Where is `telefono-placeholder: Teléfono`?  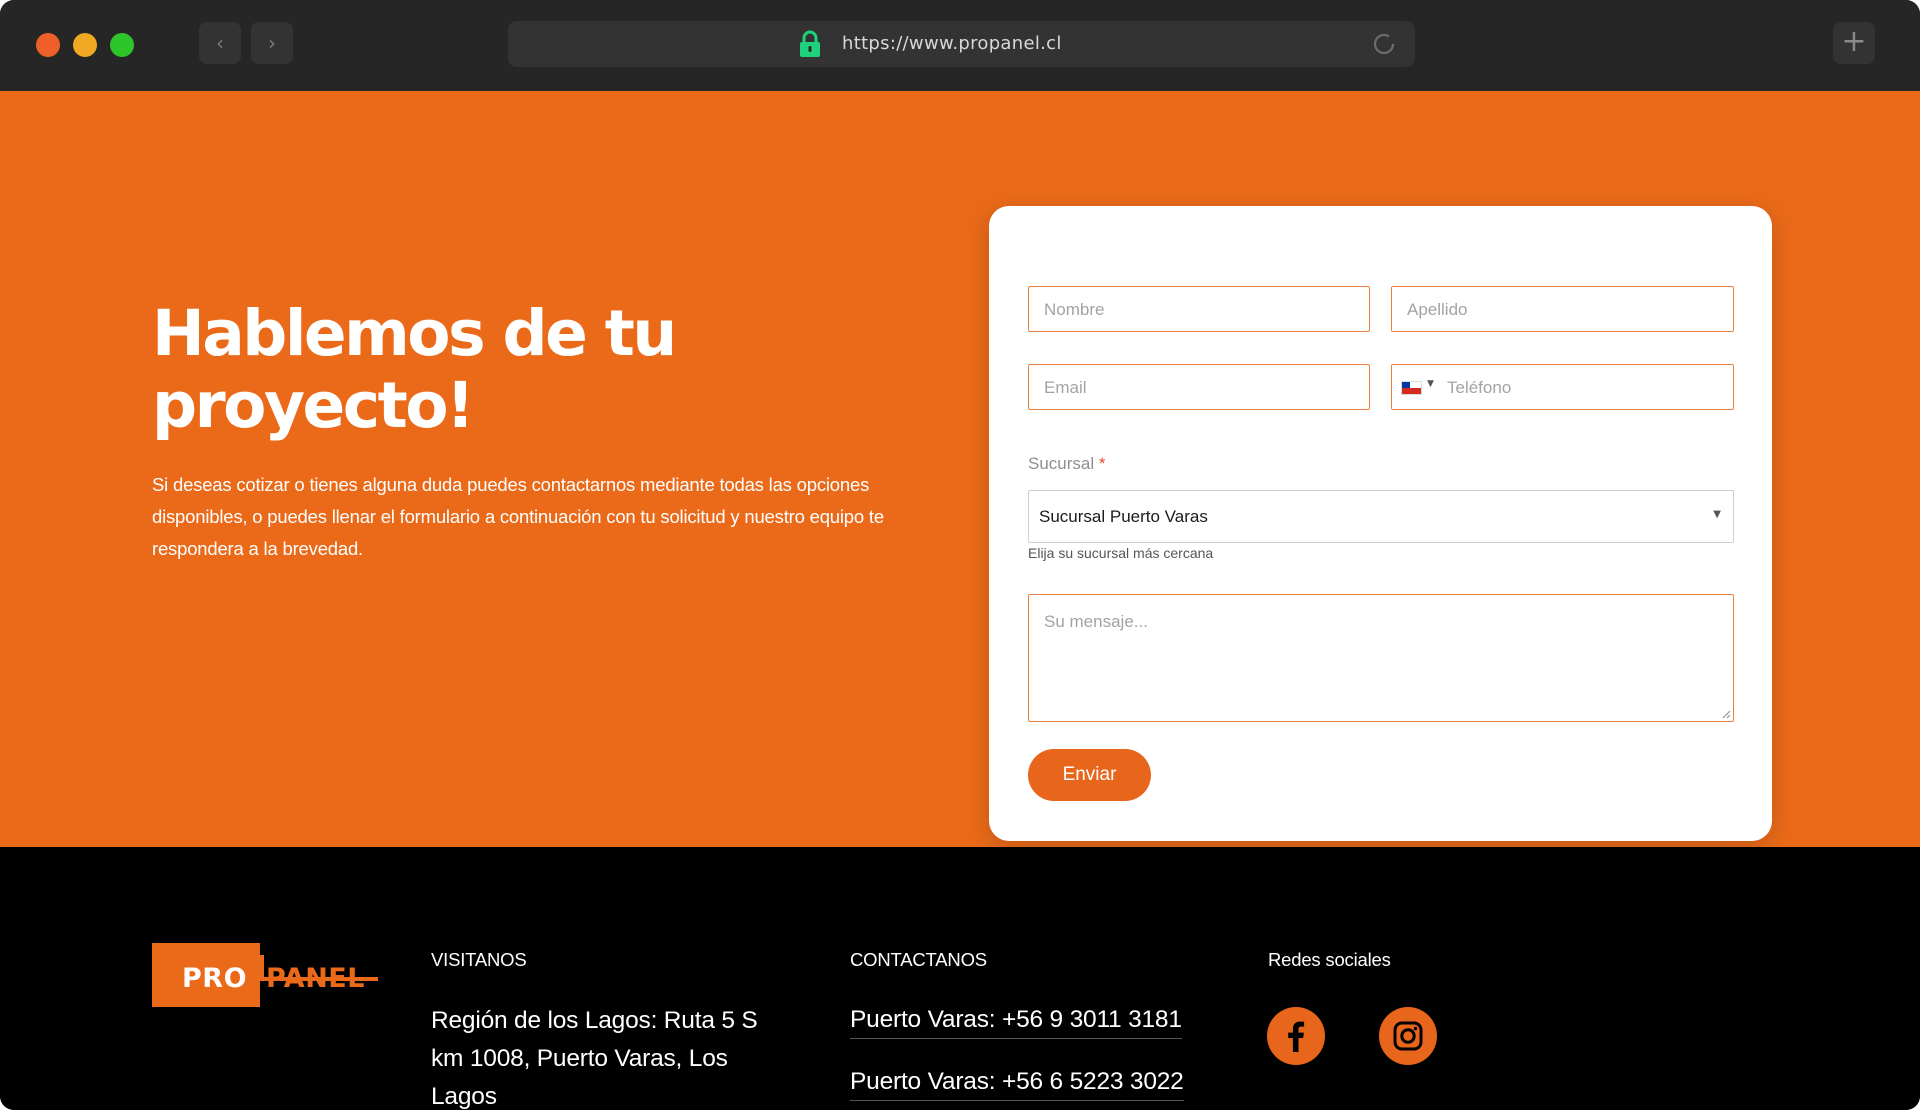 telefono-placeholder: Teléfono is located at coordinates (1479, 387).